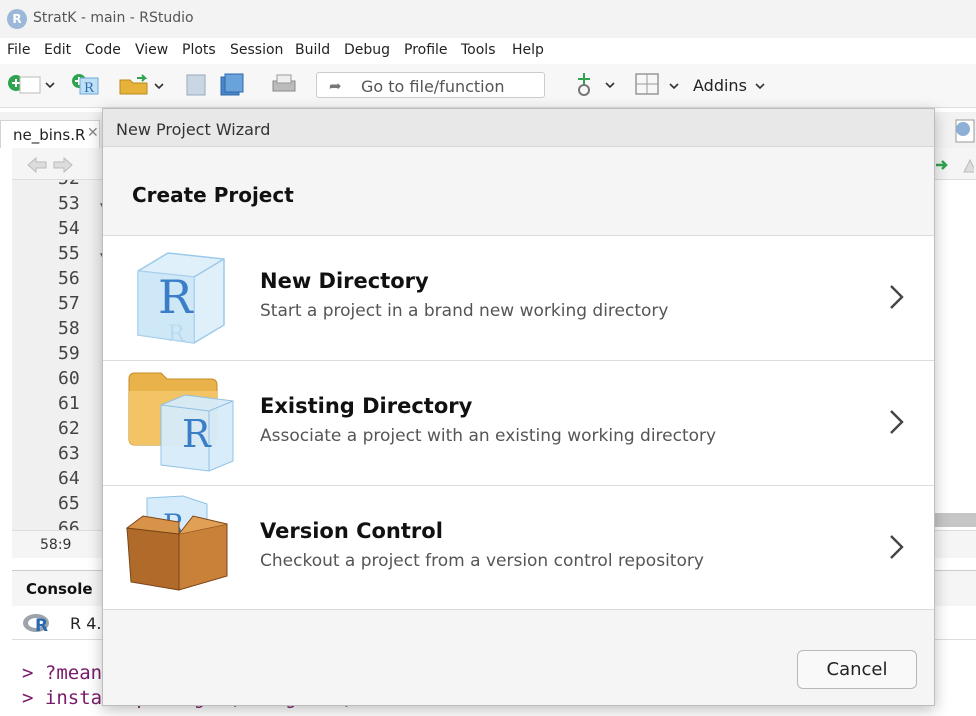 The image size is (976, 716). Describe the element at coordinates (955, 131) in the screenshot. I see `r-script-icon` at that location.